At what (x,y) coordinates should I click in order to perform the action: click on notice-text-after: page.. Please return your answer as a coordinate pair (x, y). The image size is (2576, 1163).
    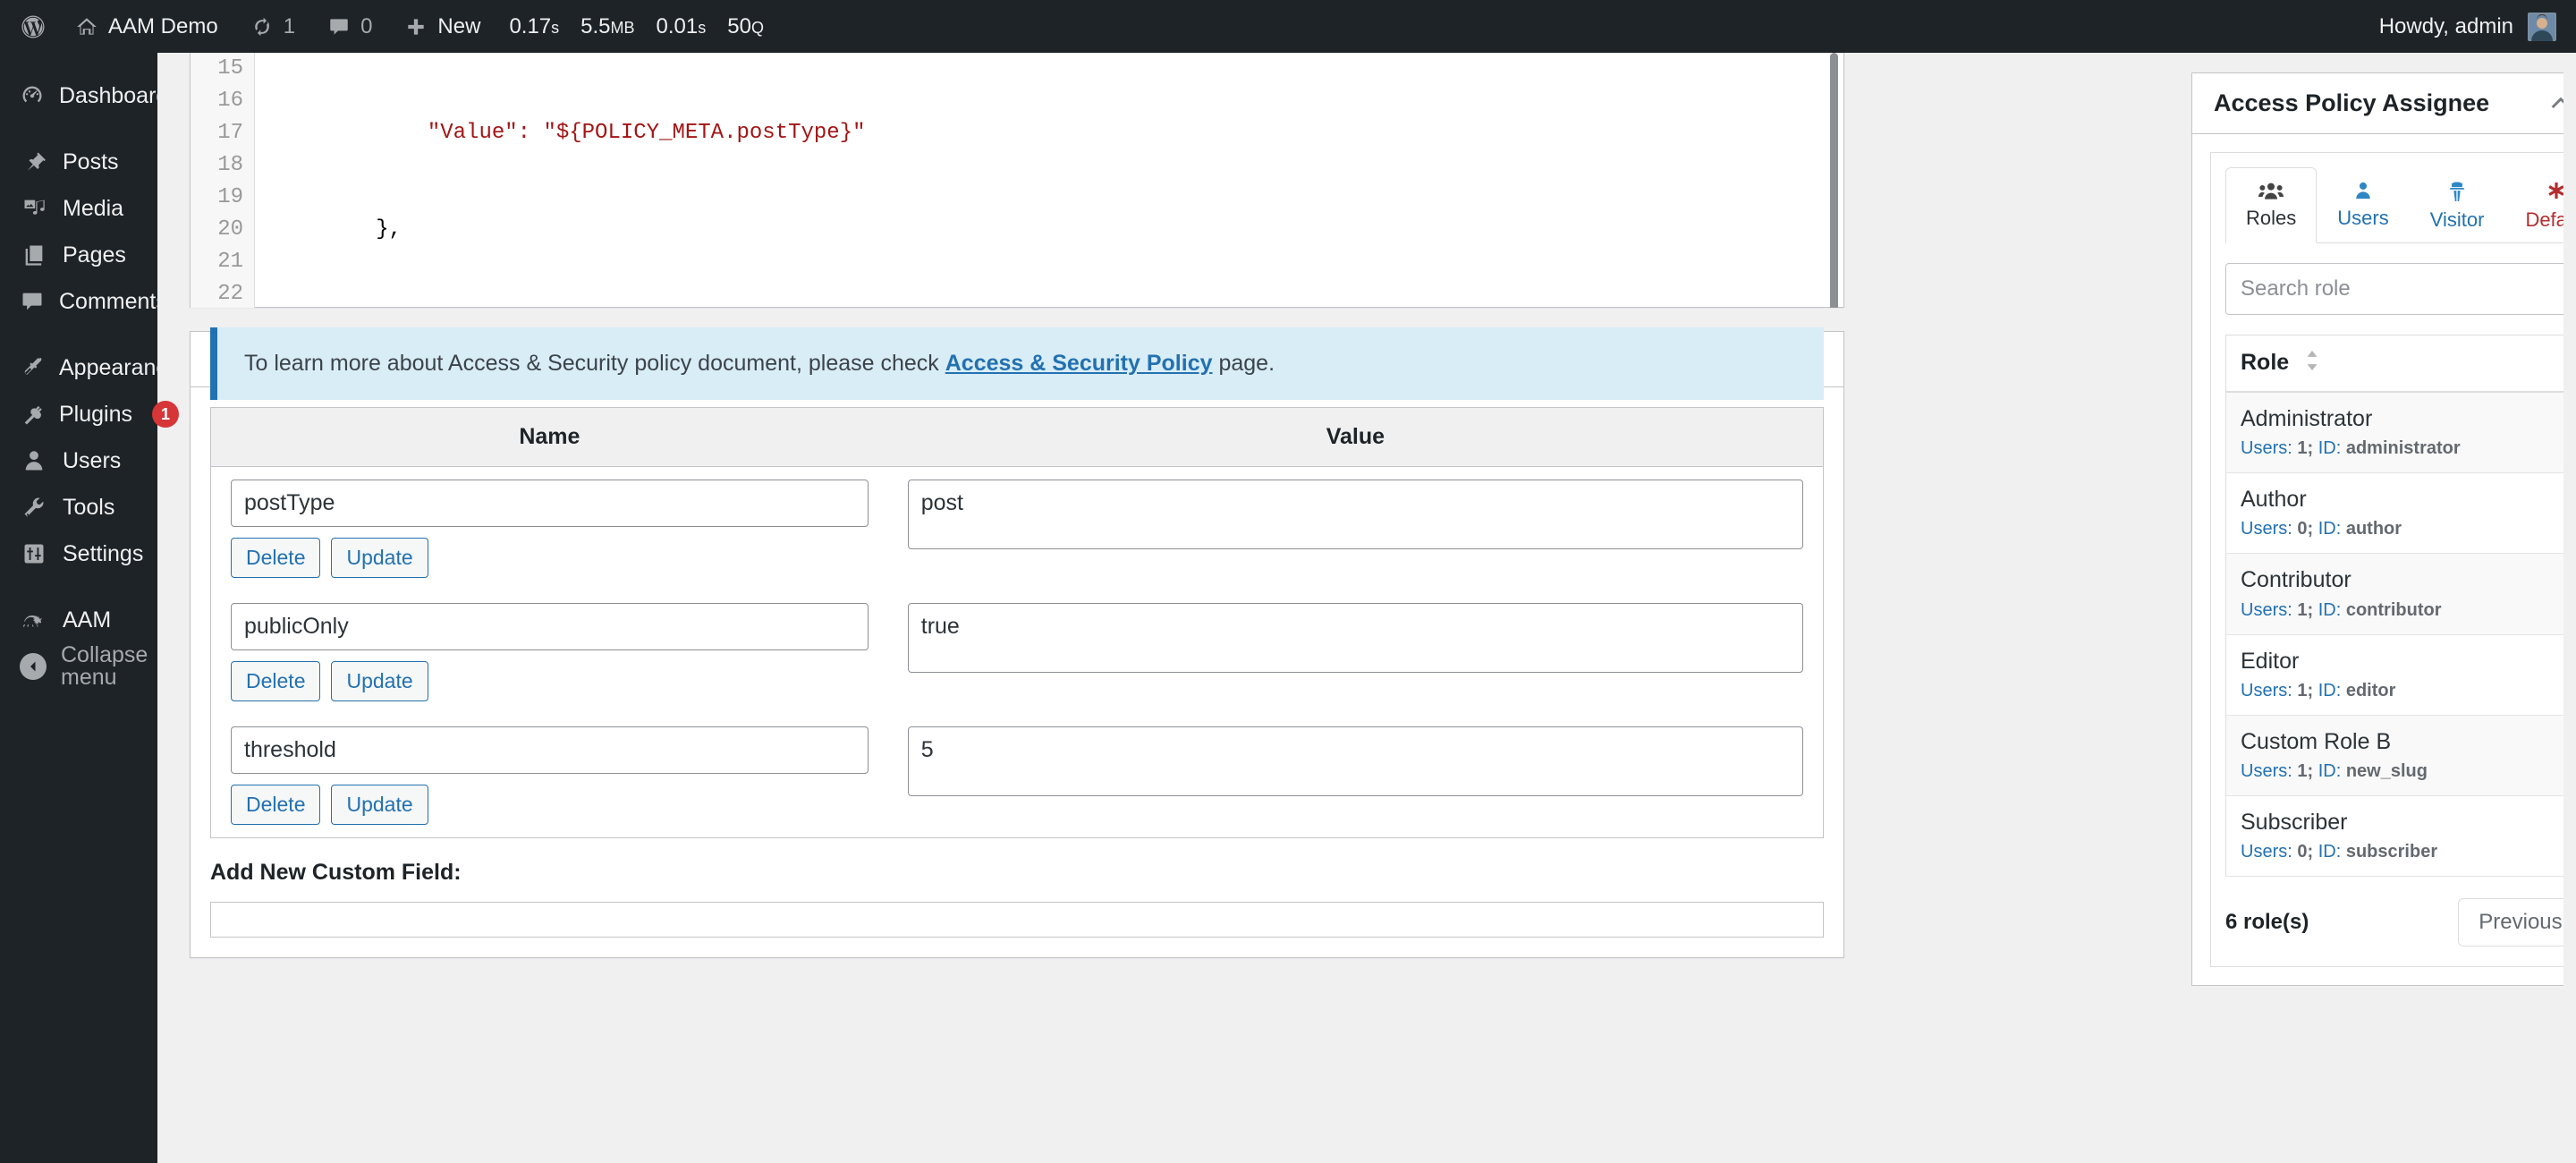
    Looking at the image, I should click on (1243, 363).